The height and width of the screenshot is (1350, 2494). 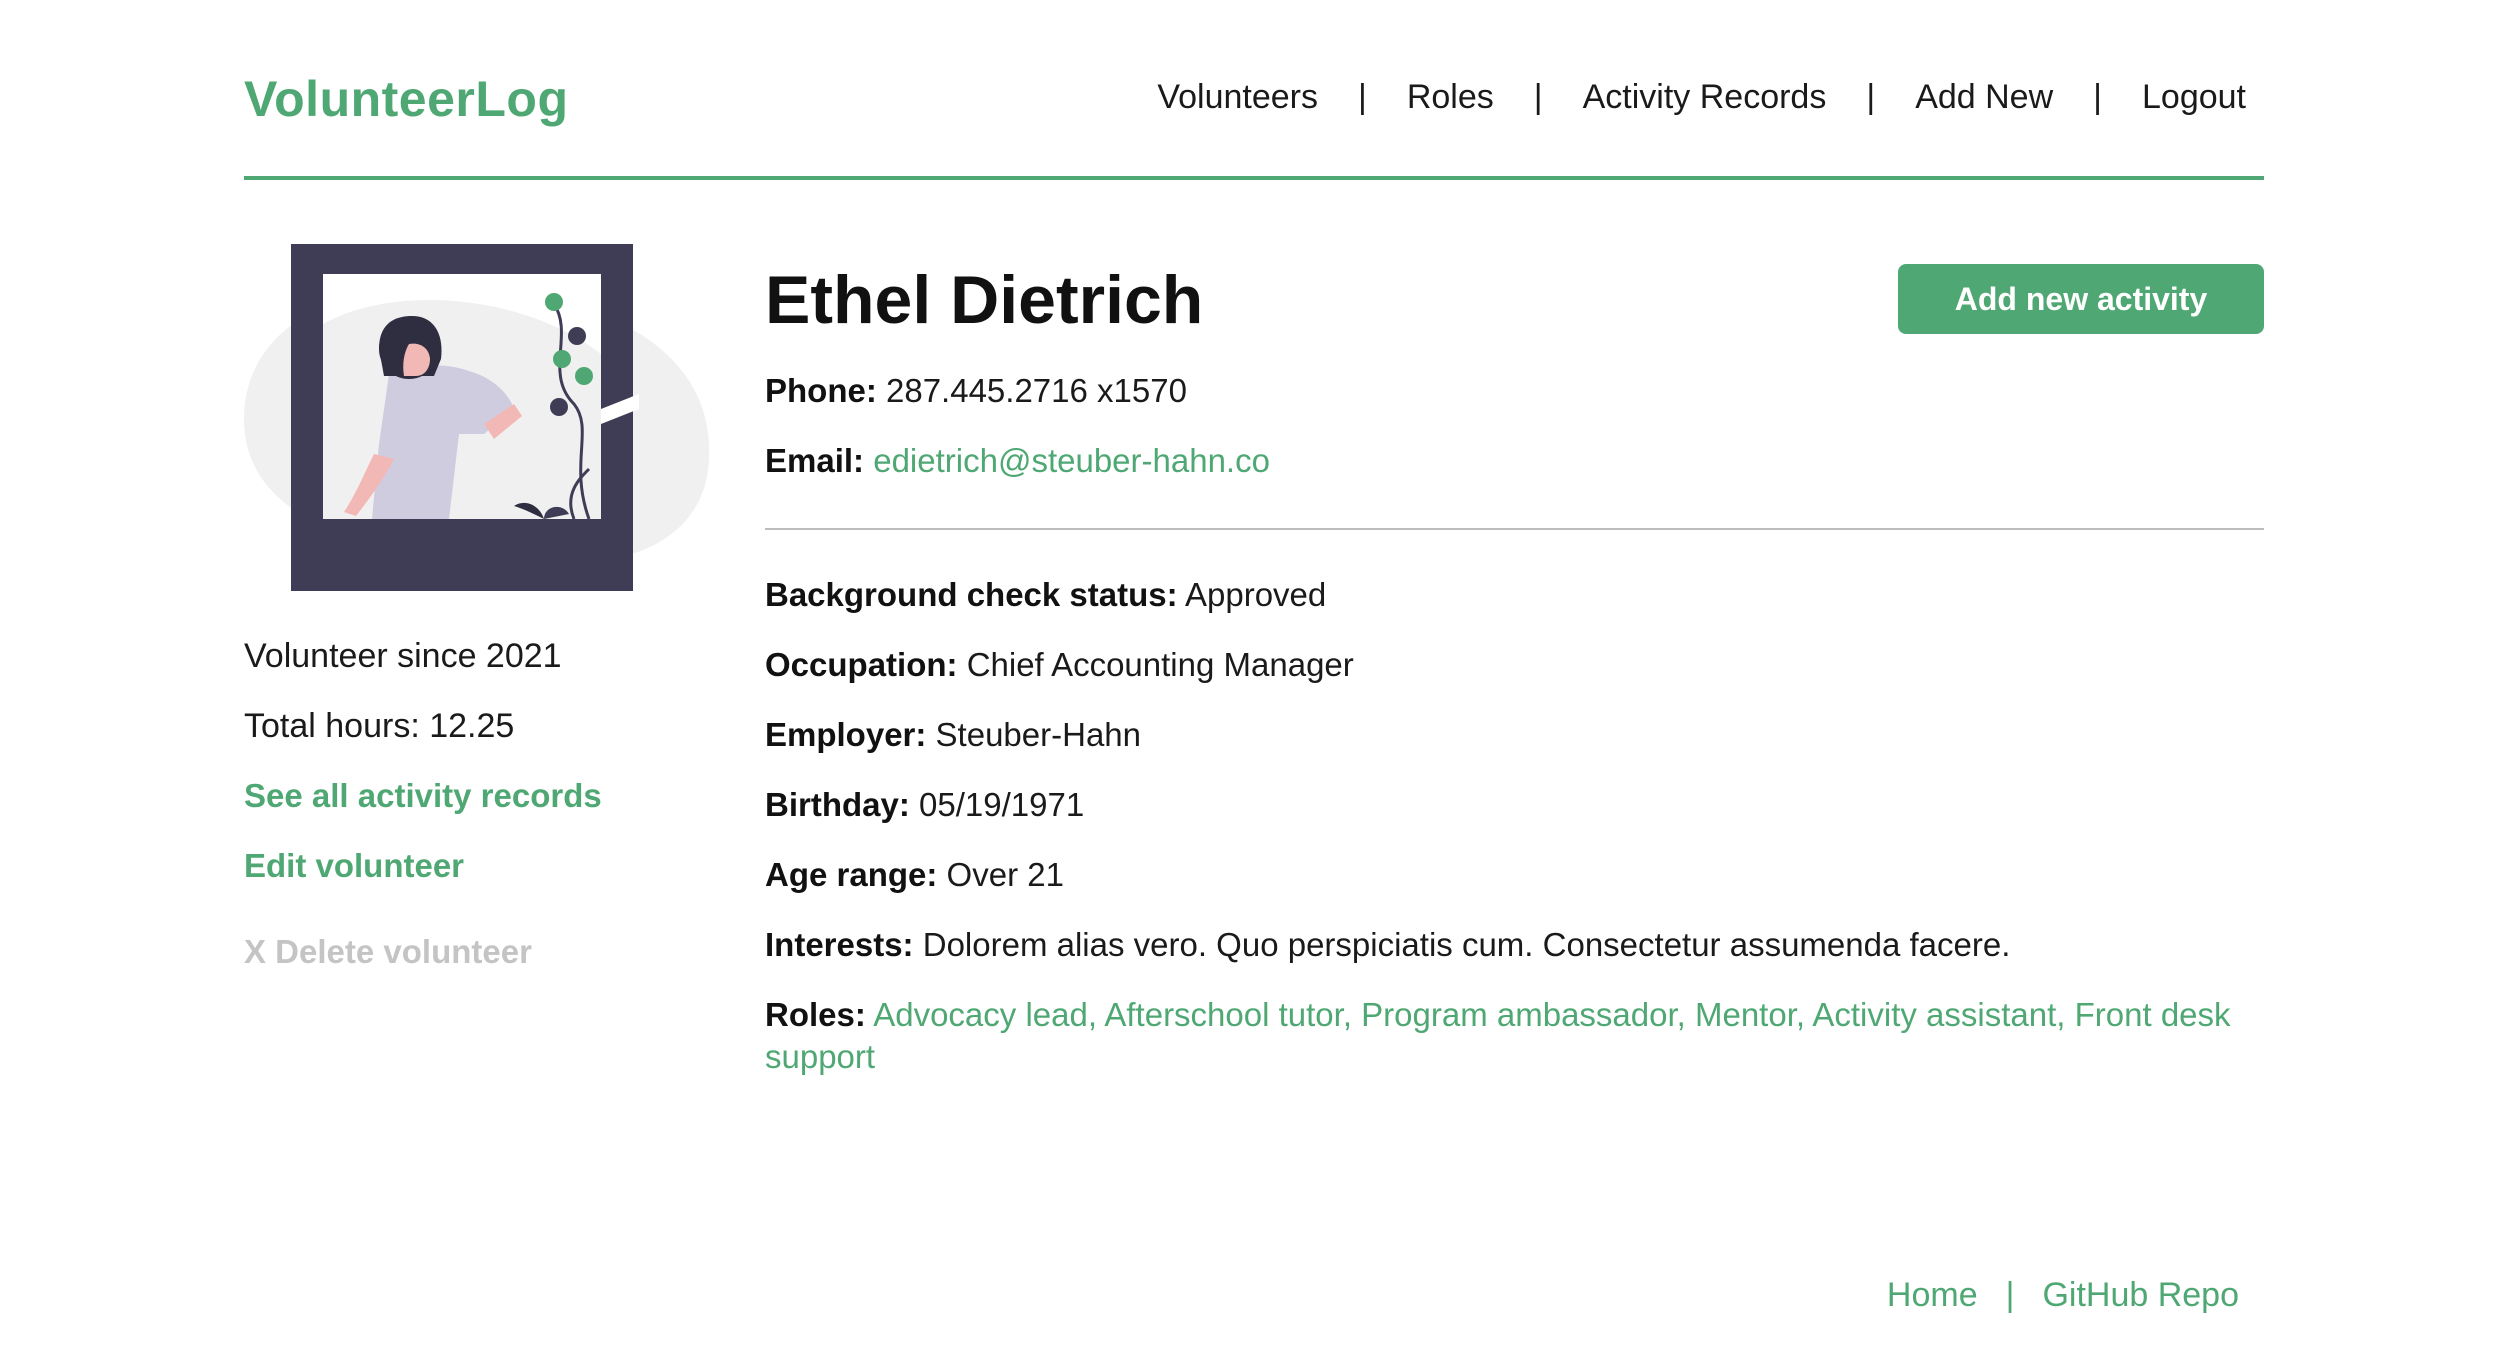 What do you see at coordinates (1514, 735) in the screenshot?
I see `employer-field: Employer: Steuber-Hahn` at bounding box center [1514, 735].